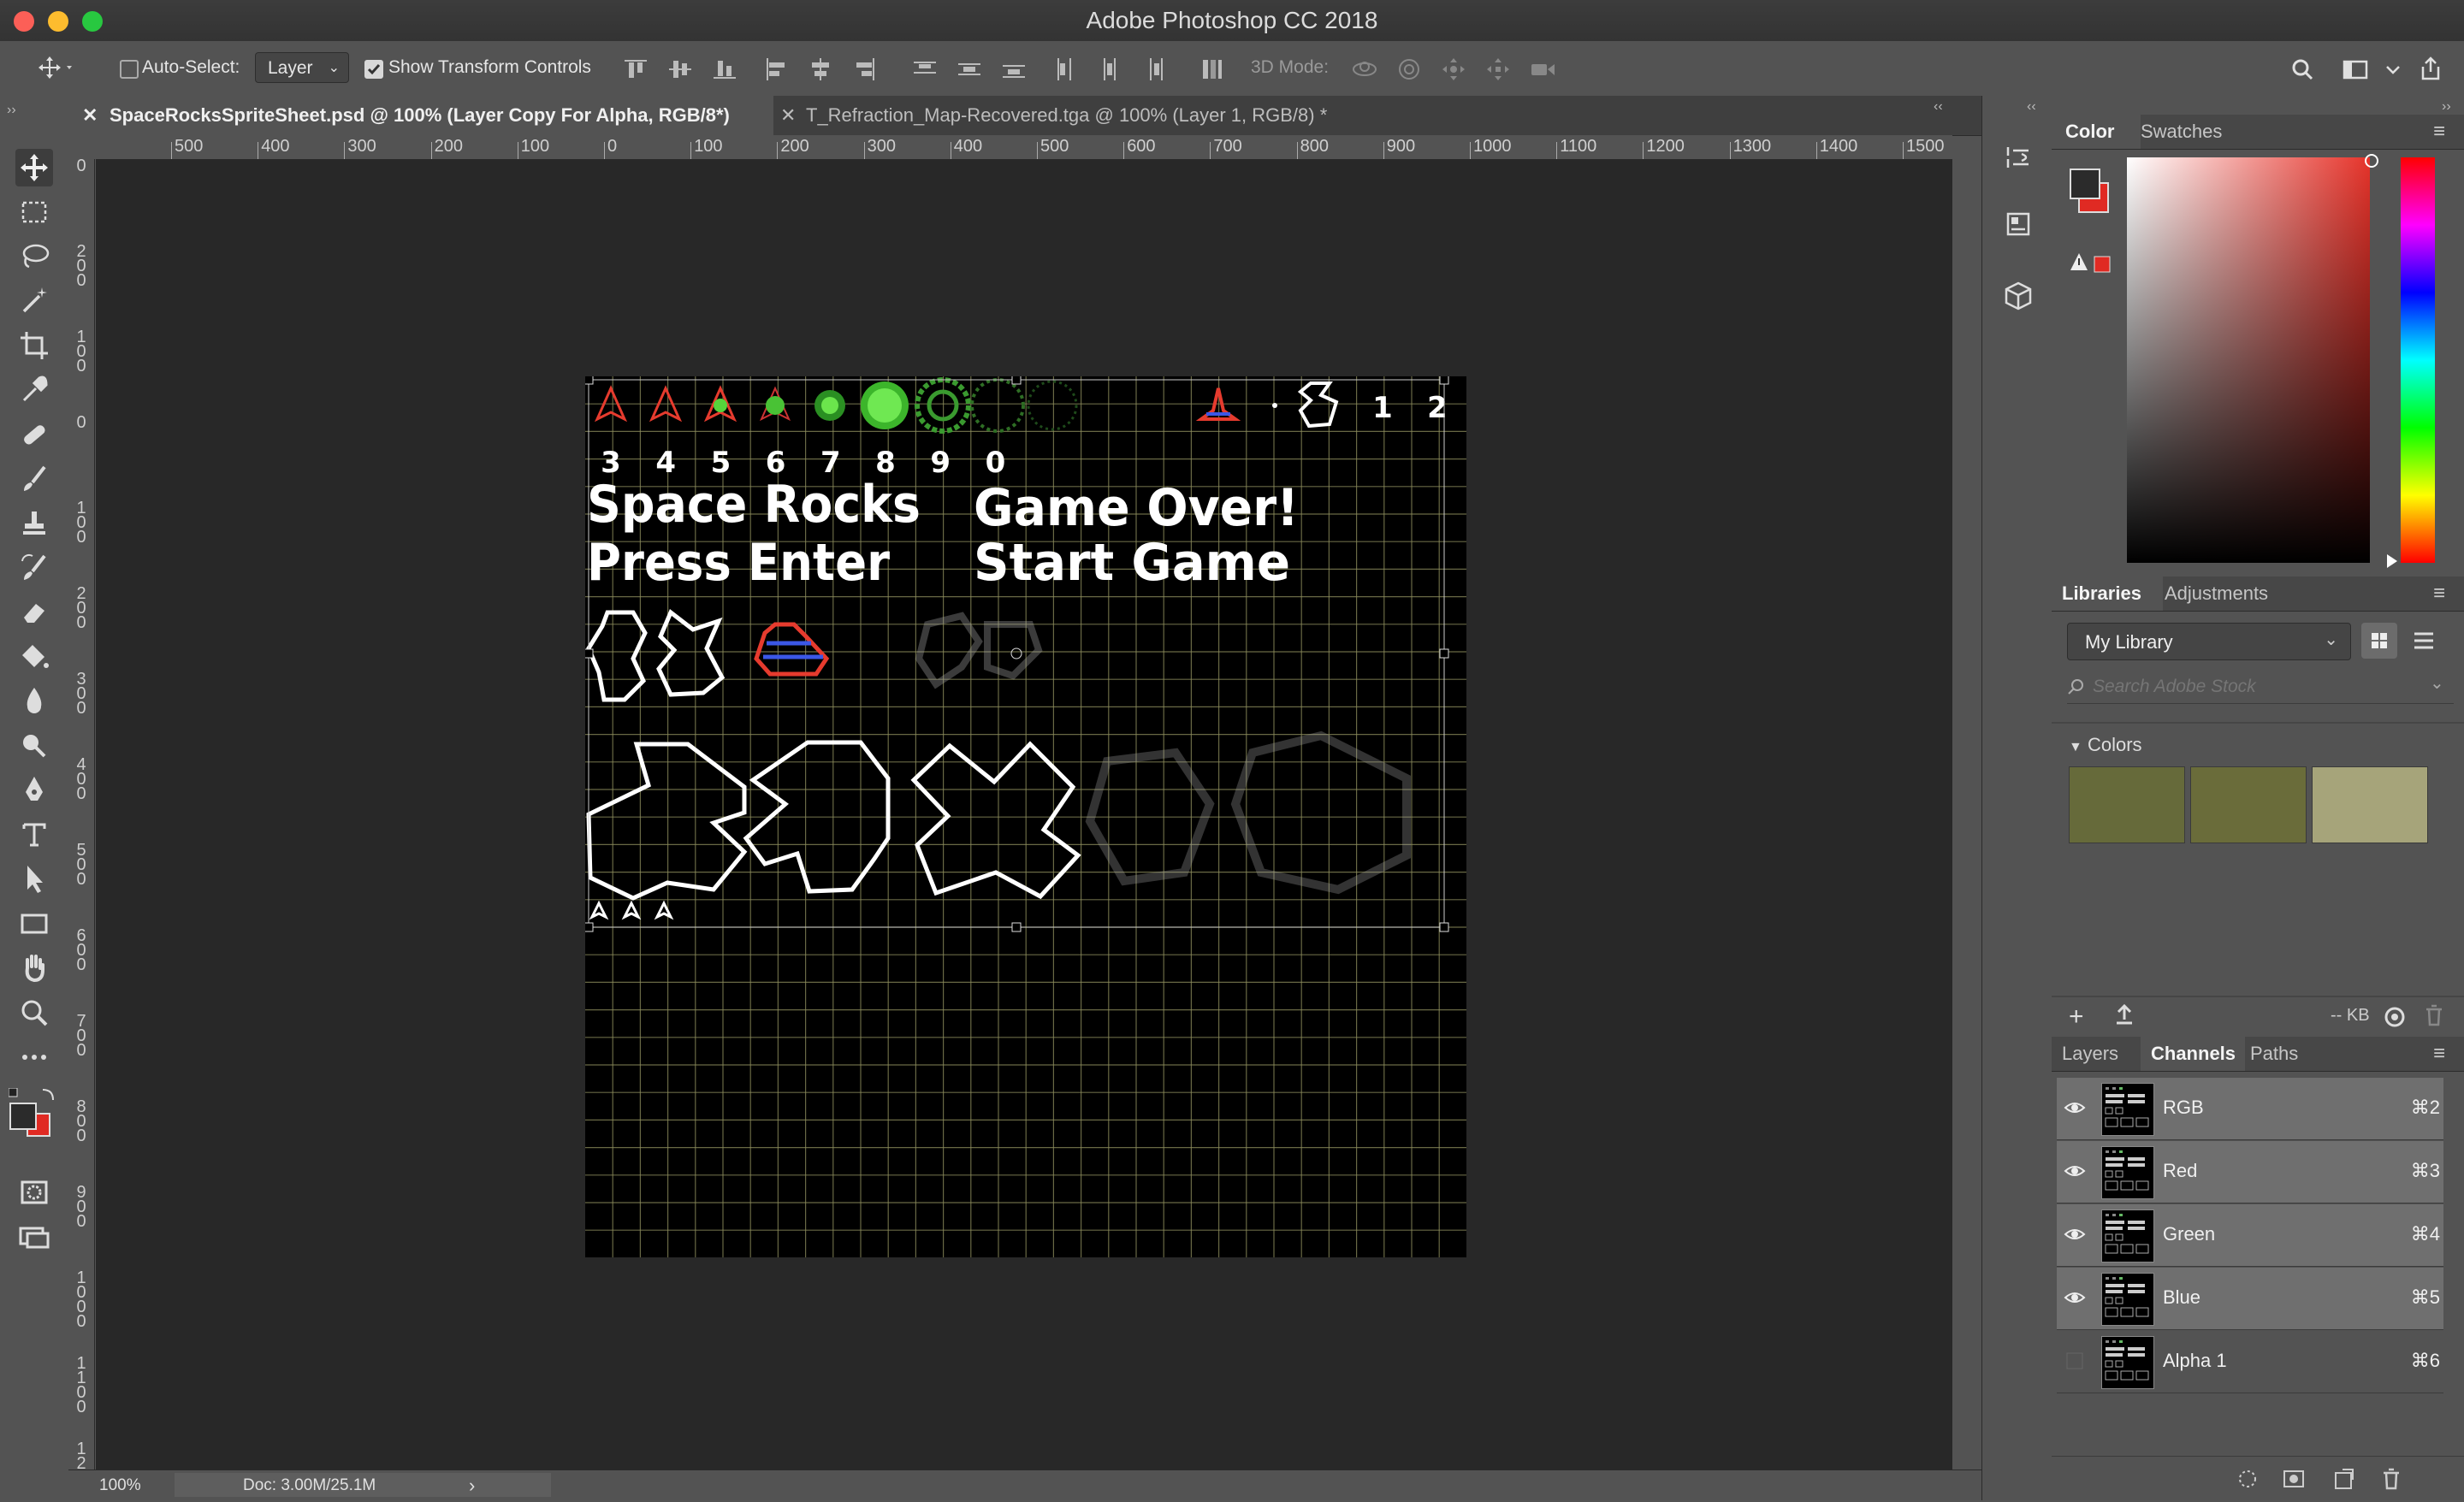  Describe the element at coordinates (120, 1485) in the screenshot. I see `zoom-level: 100%` at that location.